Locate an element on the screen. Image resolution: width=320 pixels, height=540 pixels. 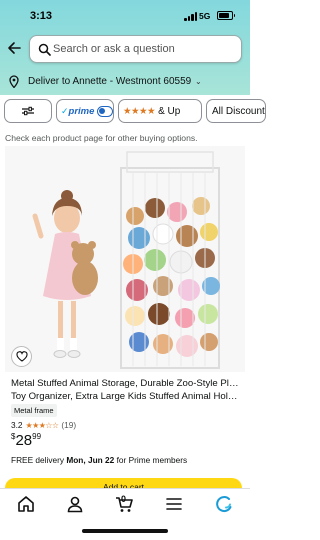
filter-sort-button is located at coordinates (28, 111).